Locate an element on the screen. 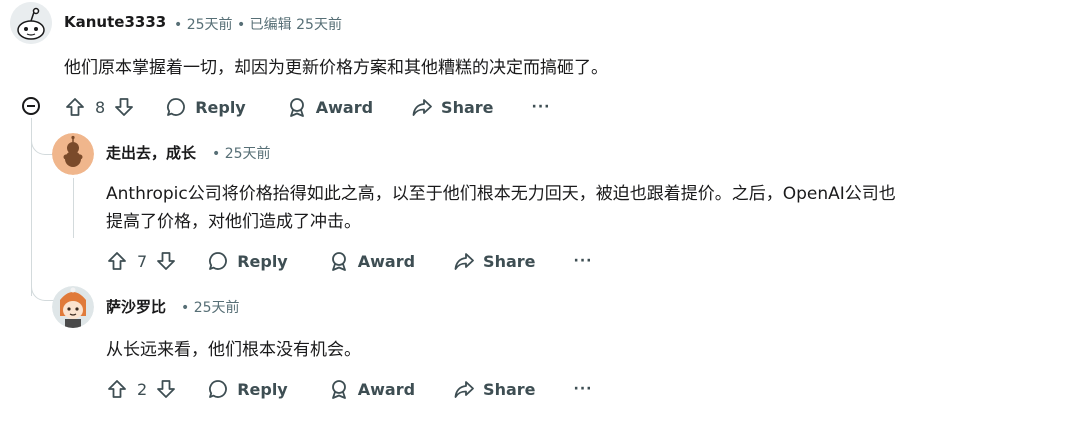 Image resolution: width=1080 pixels, height=424 pixels. comment-actions: 7 Reply Award Share ··· is located at coordinates (349, 261).